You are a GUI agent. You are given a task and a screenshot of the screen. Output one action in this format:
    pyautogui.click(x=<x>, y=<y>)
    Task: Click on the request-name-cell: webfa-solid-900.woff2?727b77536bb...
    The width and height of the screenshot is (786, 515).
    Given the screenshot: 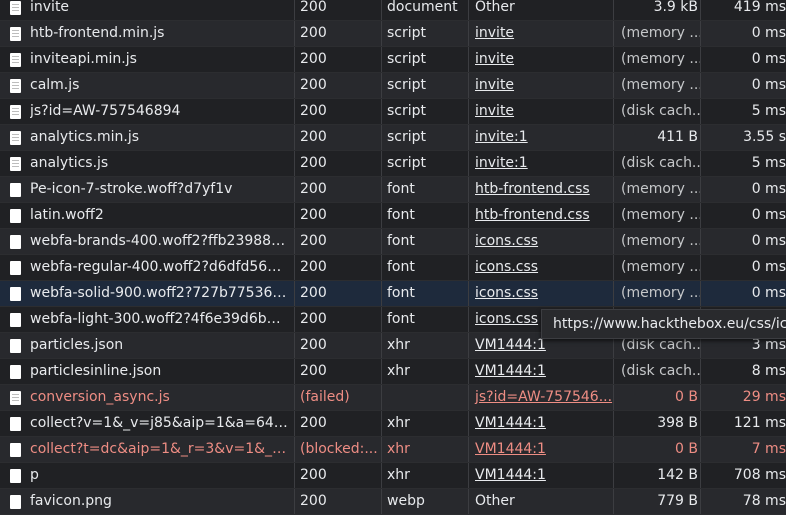 What is the action you would take?
    pyautogui.click(x=147, y=293)
    